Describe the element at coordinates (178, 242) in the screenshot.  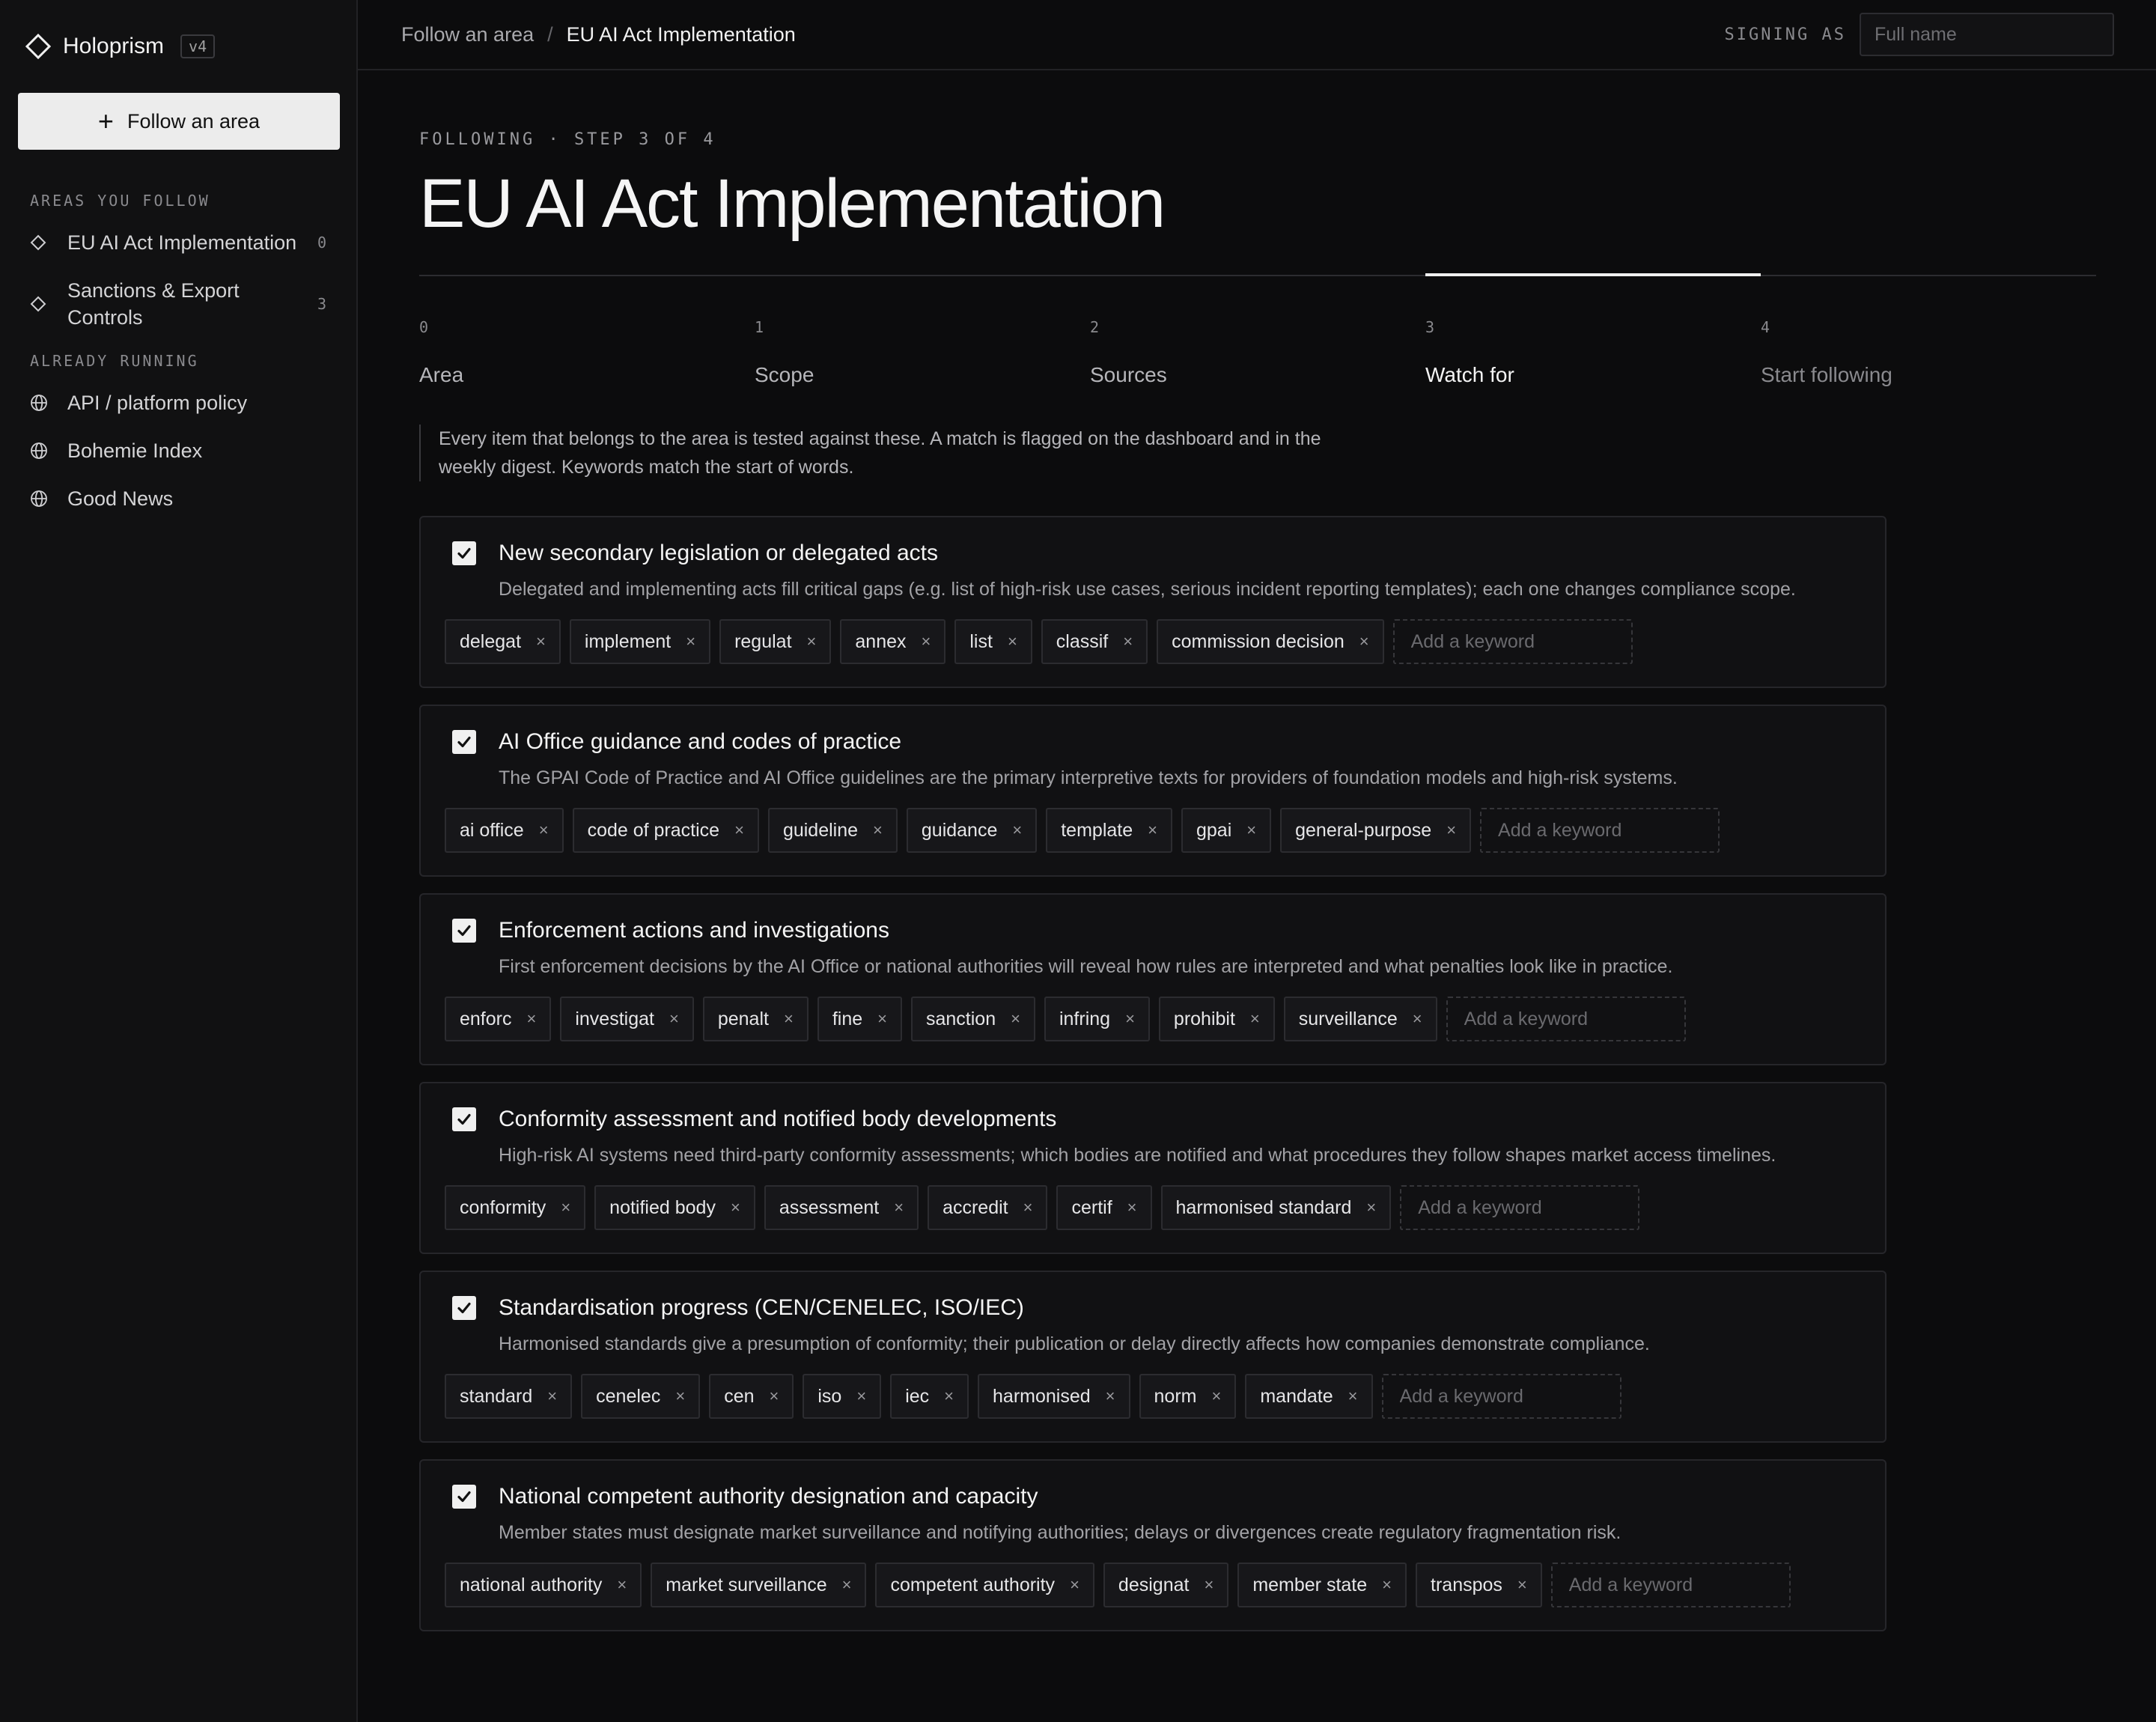
I see `sidebar-item-eu-ai-act: EU AI Act Implementation 0` at that location.